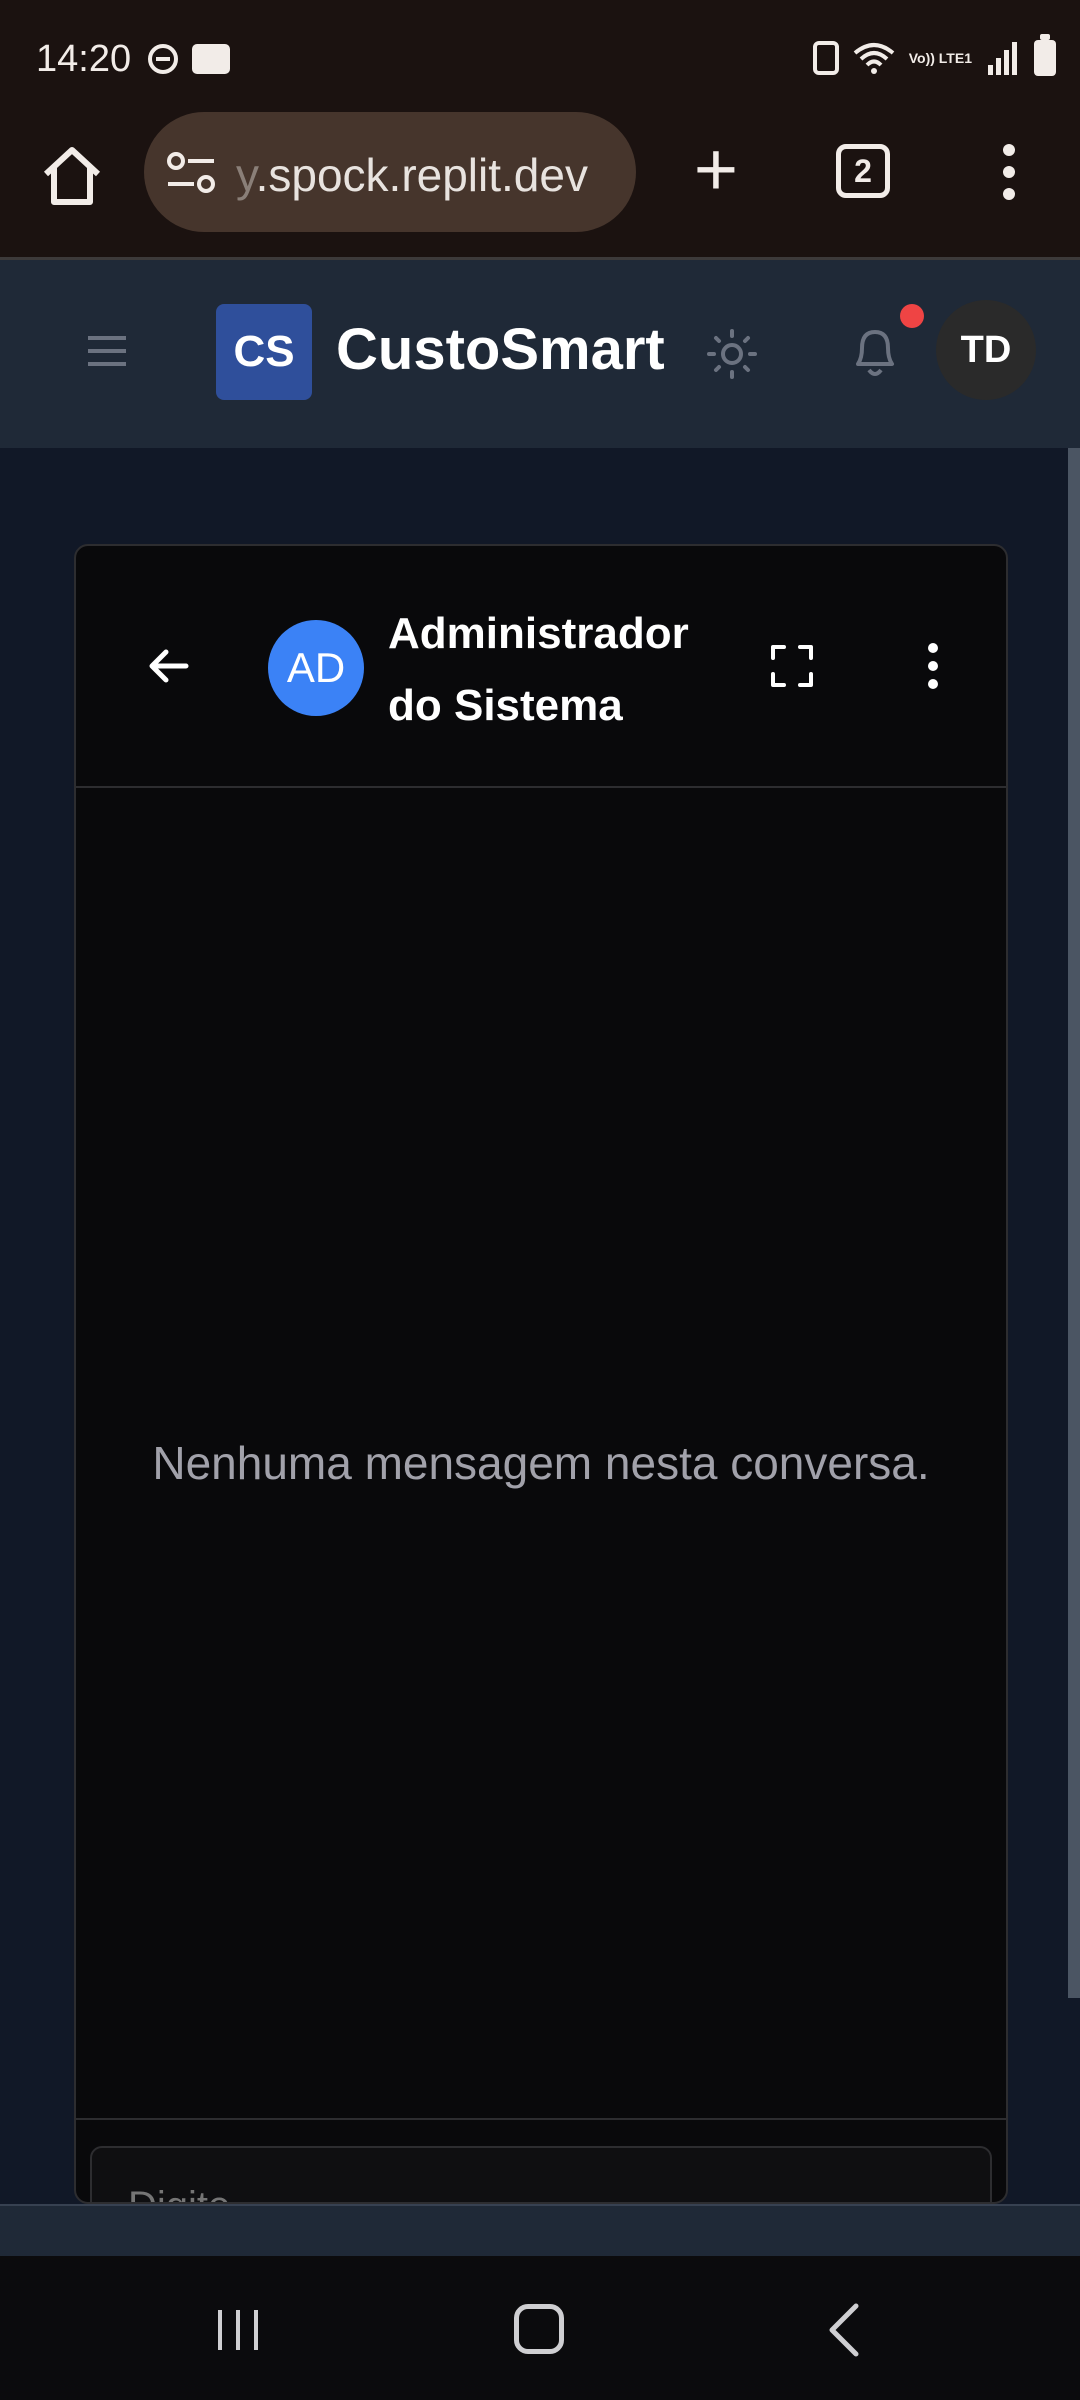 The width and height of the screenshot is (1080, 2400). I want to click on home-icon, so click(72, 176).